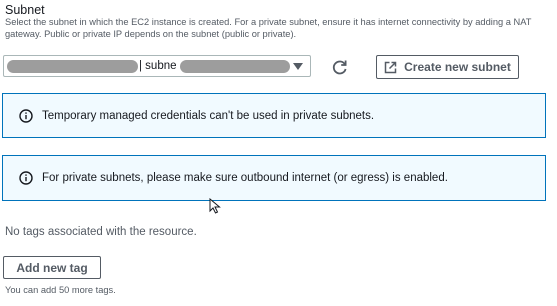 The height and width of the screenshot is (306, 557). Describe the element at coordinates (72, 66) in the screenshot. I see `redacted-subnet-id` at that location.